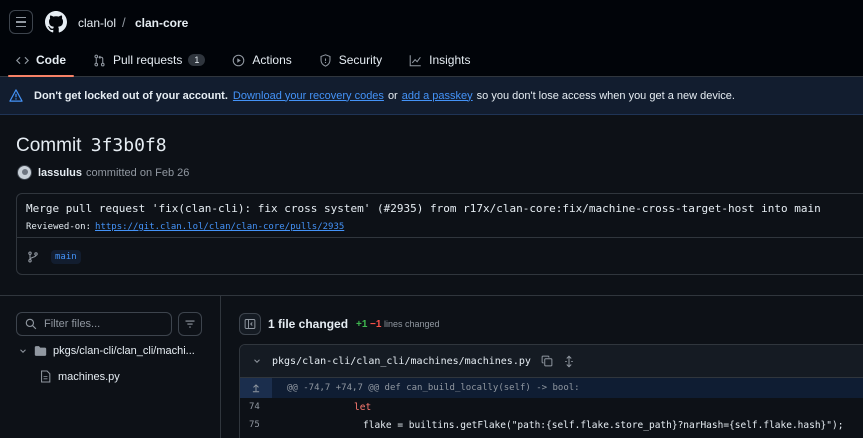 Image resolution: width=863 pixels, height=438 pixels. I want to click on branch-row: main, so click(54, 257).